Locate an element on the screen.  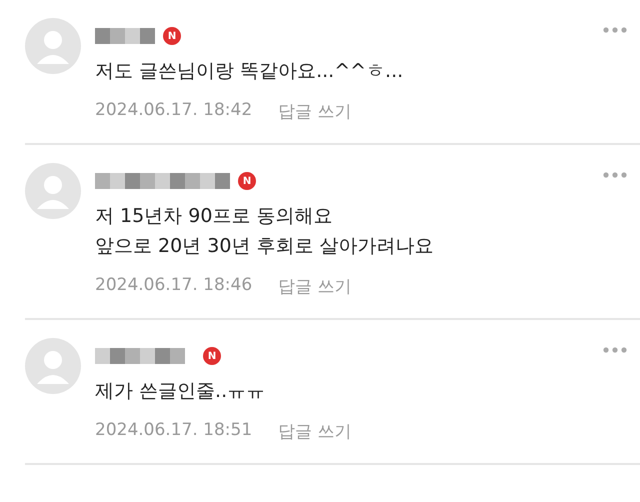
comment-text: 저 15년차 90프로 동의해요 앞으로 20년 30년 후회로 살아가려나요 is located at coordinates (264, 231).